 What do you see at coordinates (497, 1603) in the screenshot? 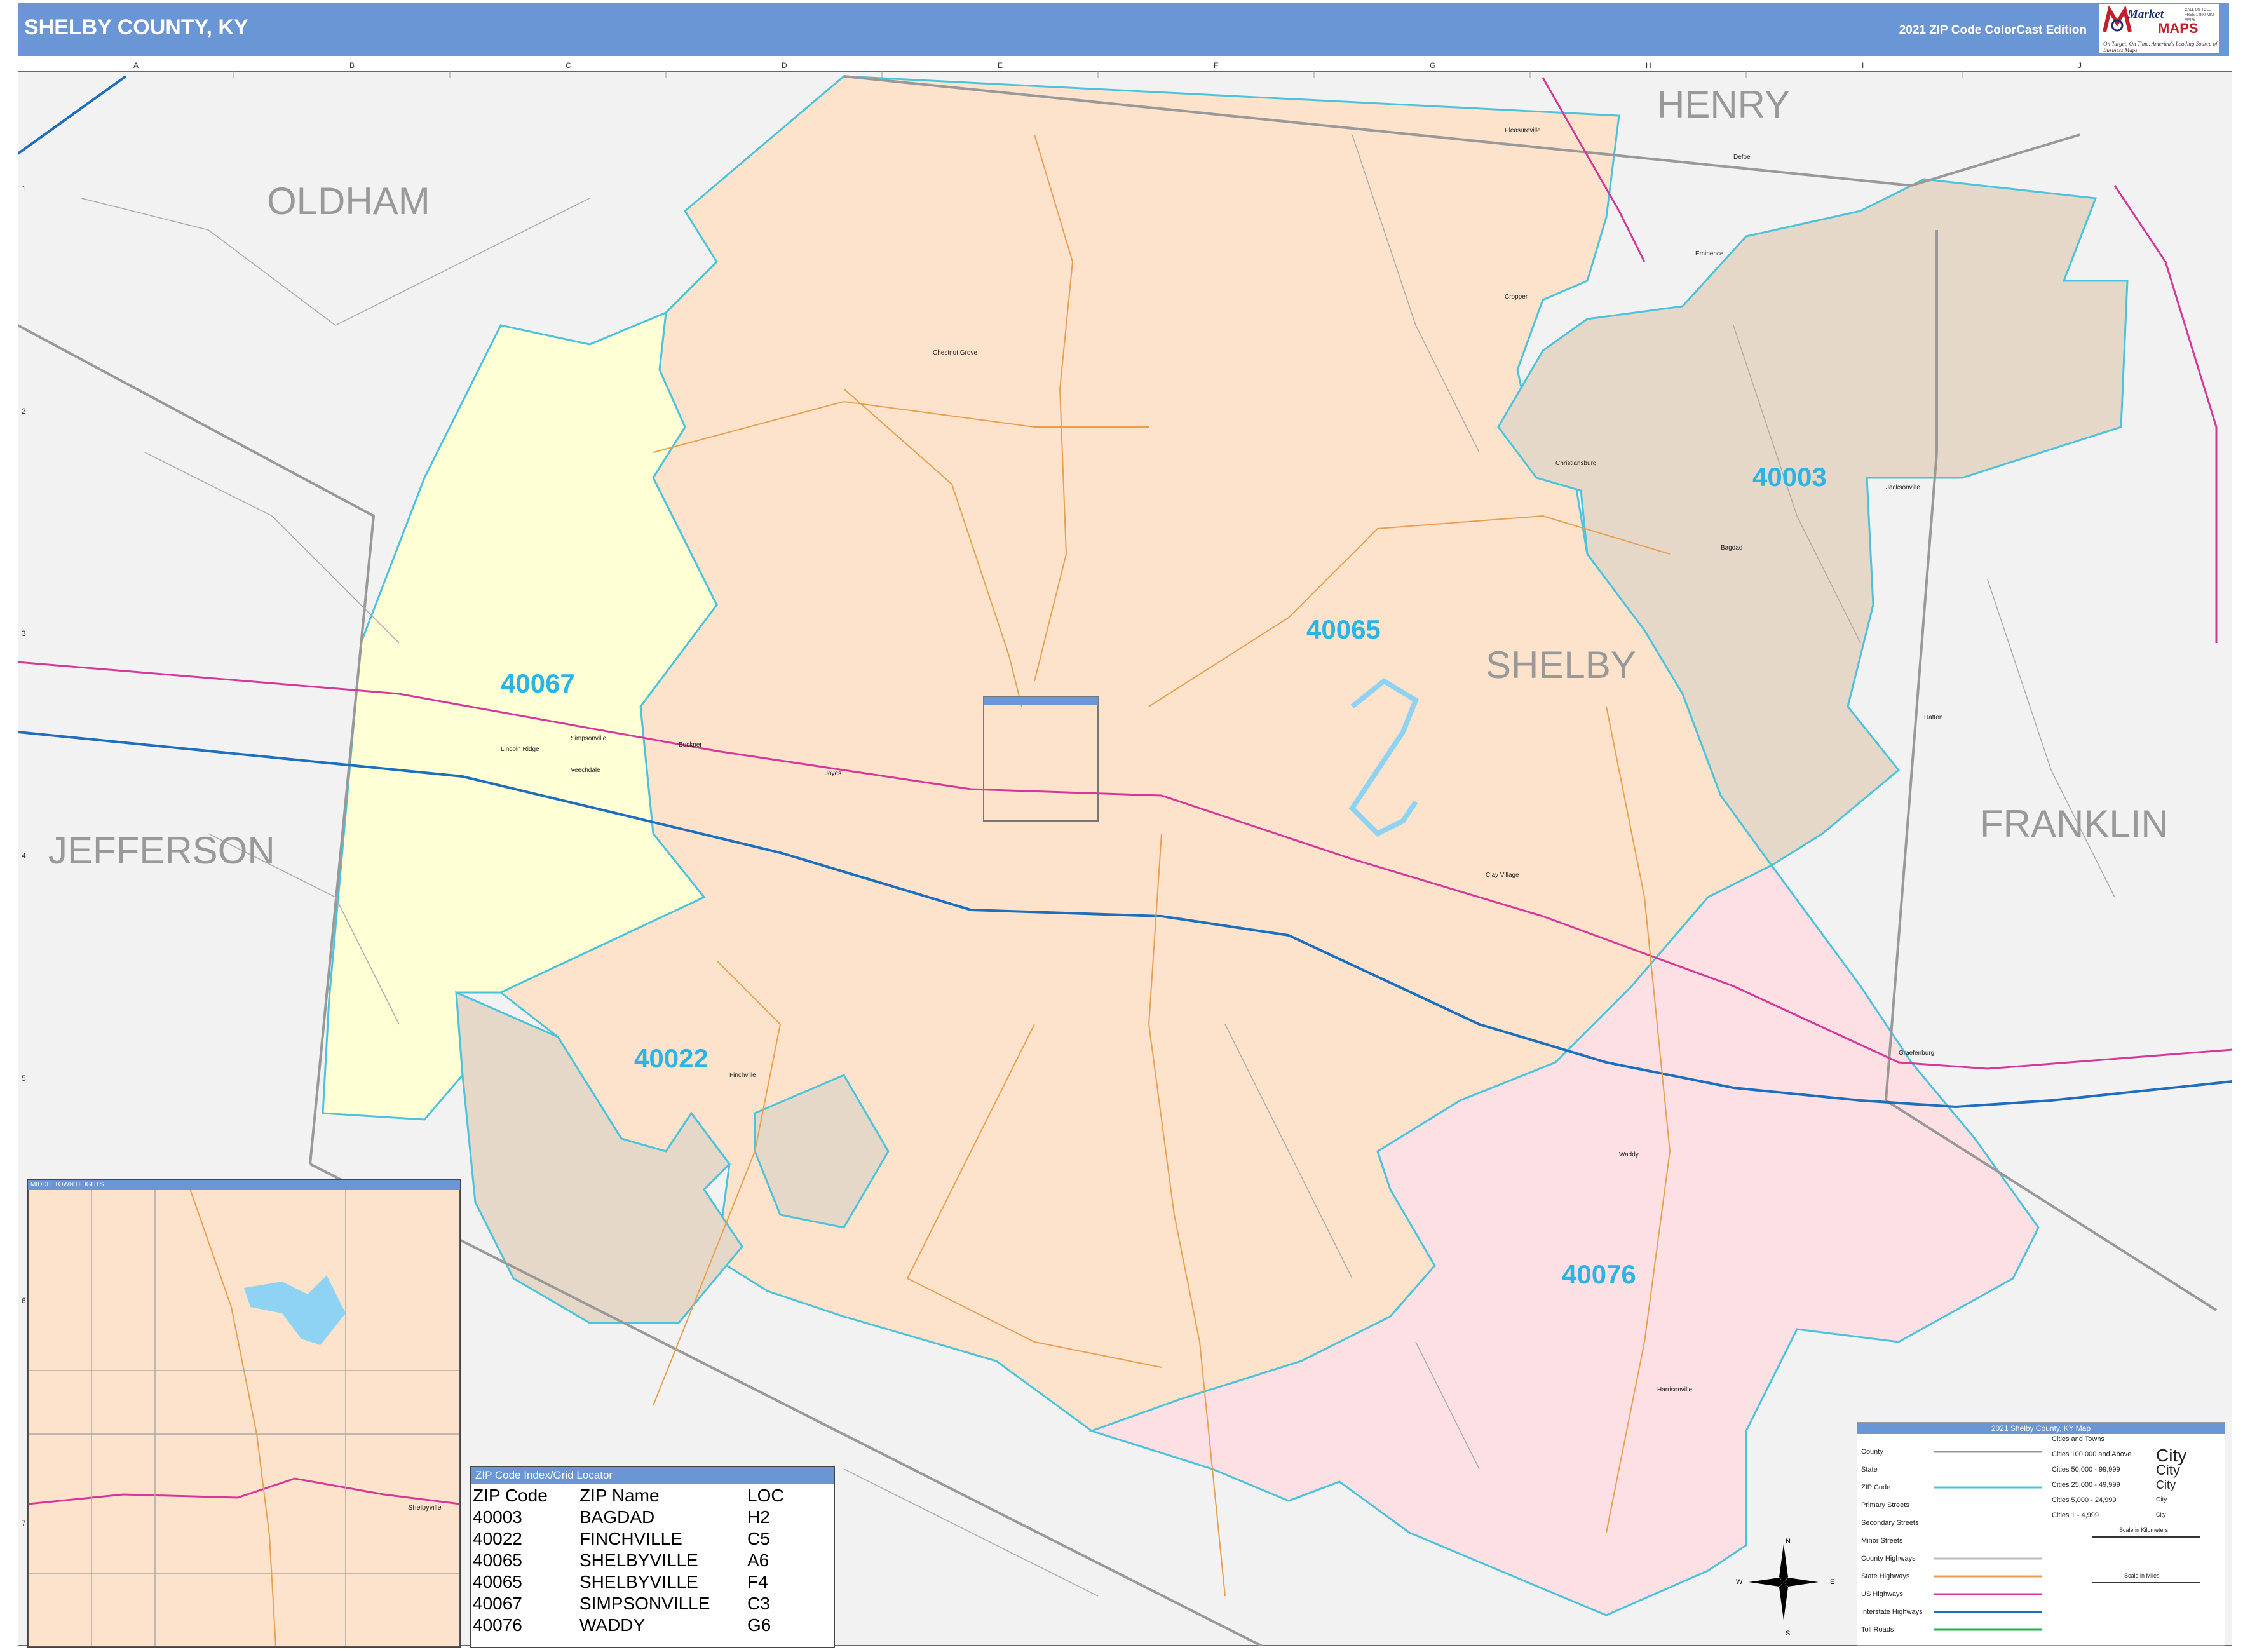
I see `index-zip: 40067` at bounding box center [497, 1603].